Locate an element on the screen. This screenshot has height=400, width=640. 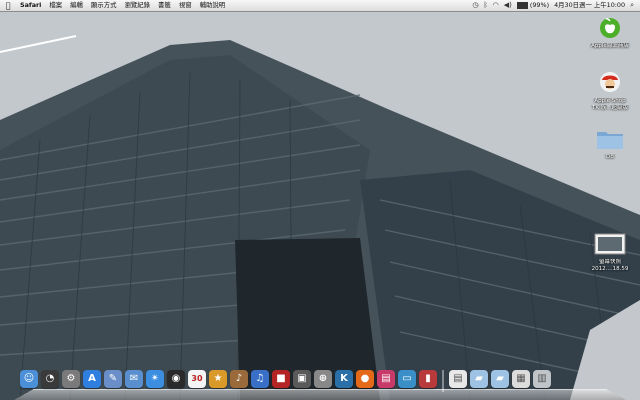
battery-percent: (99%) is located at coordinates (539, 5).